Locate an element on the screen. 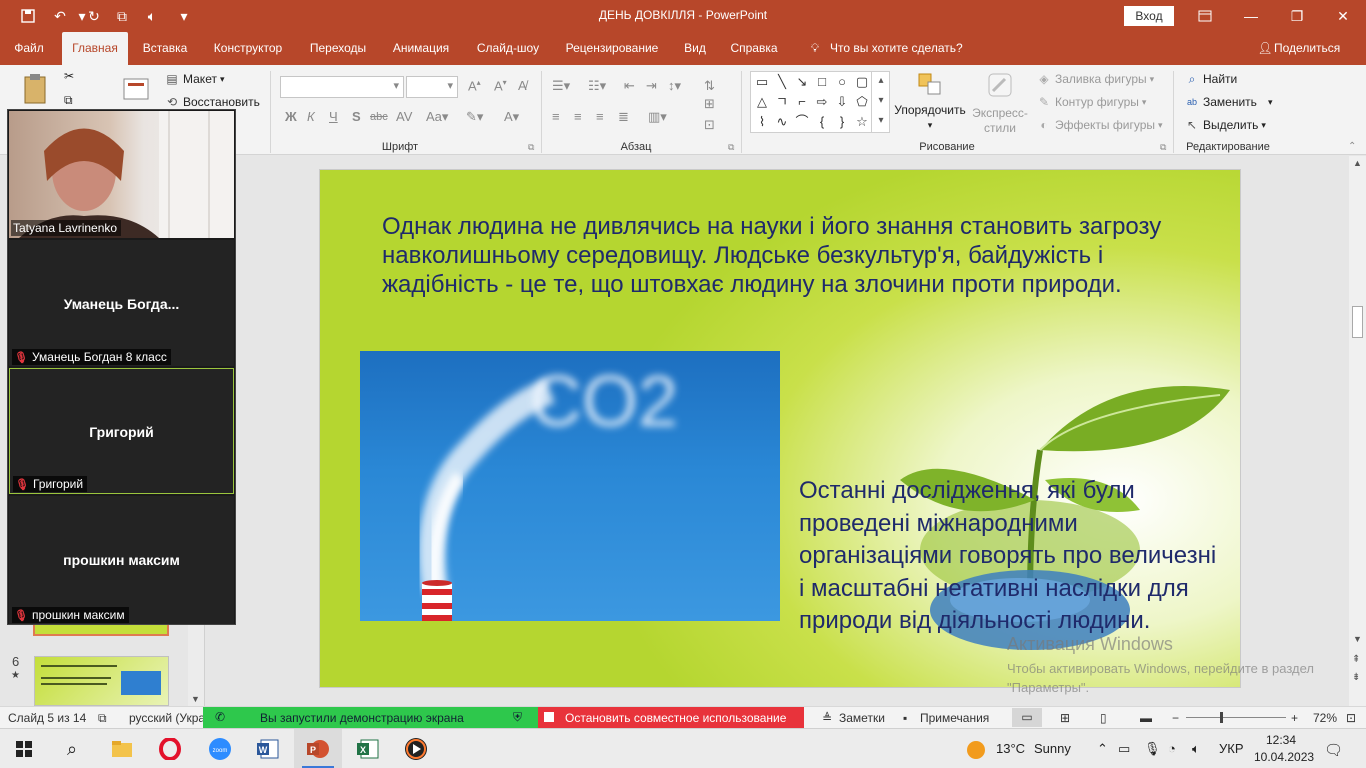 The width and height of the screenshot is (1366, 768). reading-view-icon: ▯ is located at coordinates (1103, 718).